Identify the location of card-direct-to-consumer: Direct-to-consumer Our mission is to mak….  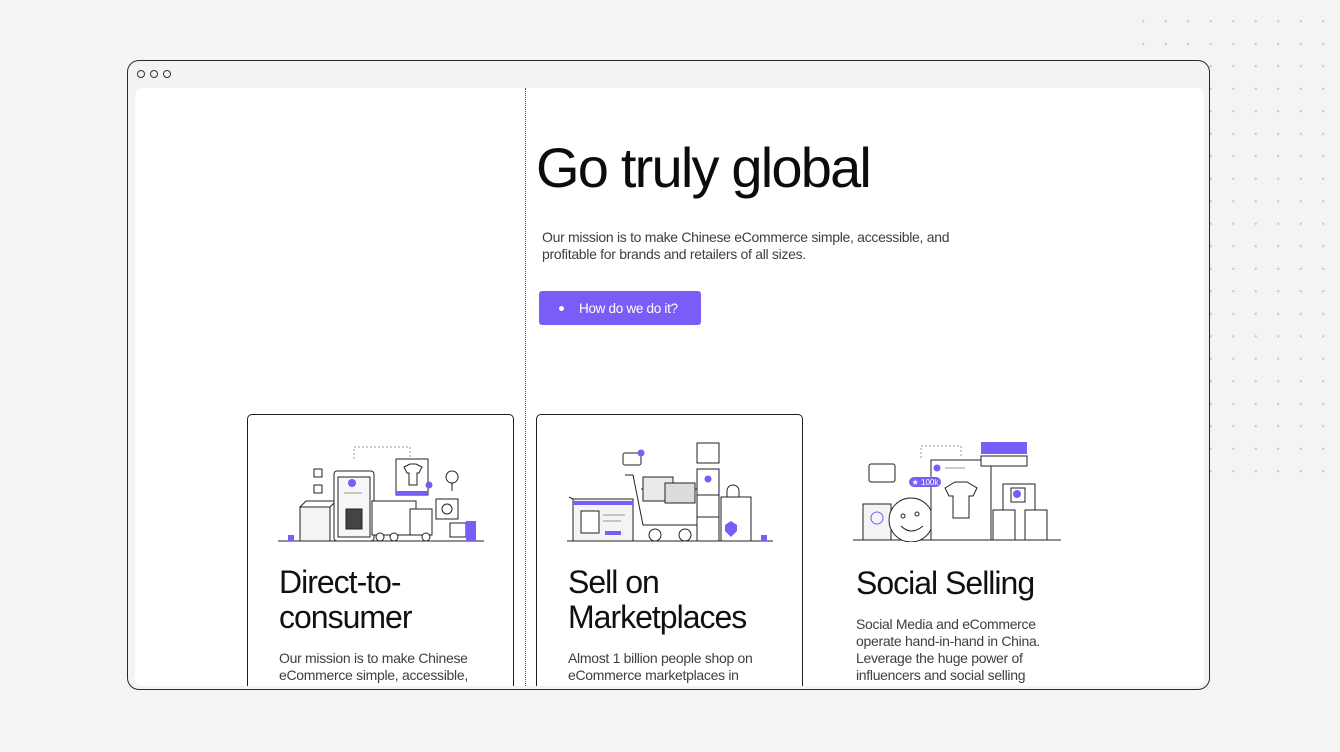
(380, 550).